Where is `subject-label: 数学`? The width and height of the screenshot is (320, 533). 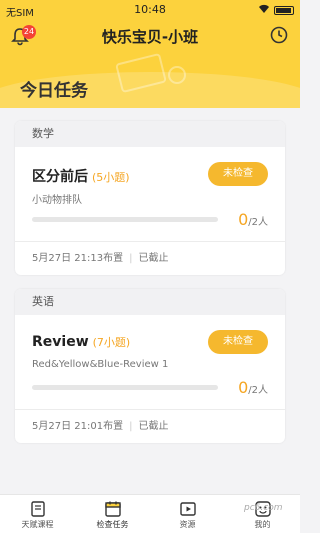
subject-label: 数学 is located at coordinates (150, 134).